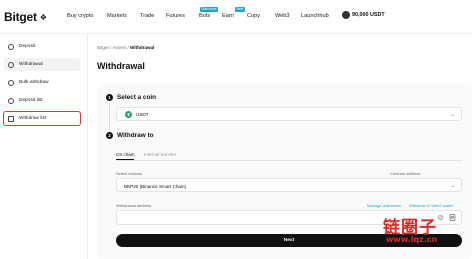  Describe the element at coordinates (289, 185) in the screenshot. I see `network-select: BEP20 (Binance Smart Chain) ⌄` at that location.